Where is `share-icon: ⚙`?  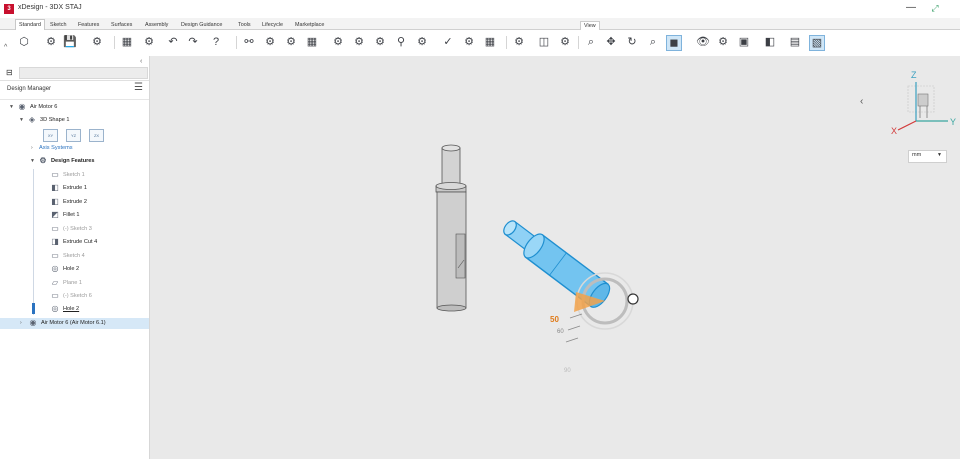 share-icon: ⚙ is located at coordinates (97, 42).